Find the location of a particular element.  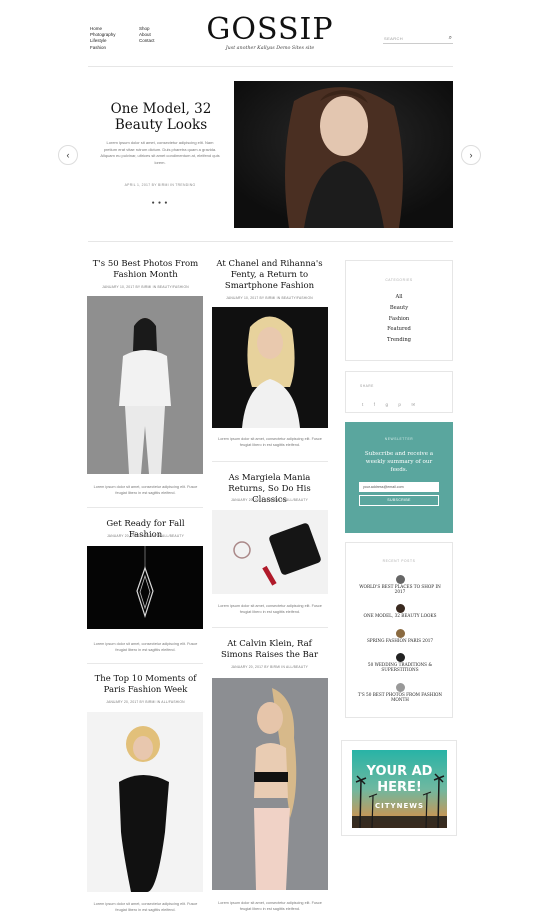

pinterest-icon: p is located at coordinates (399, 404).